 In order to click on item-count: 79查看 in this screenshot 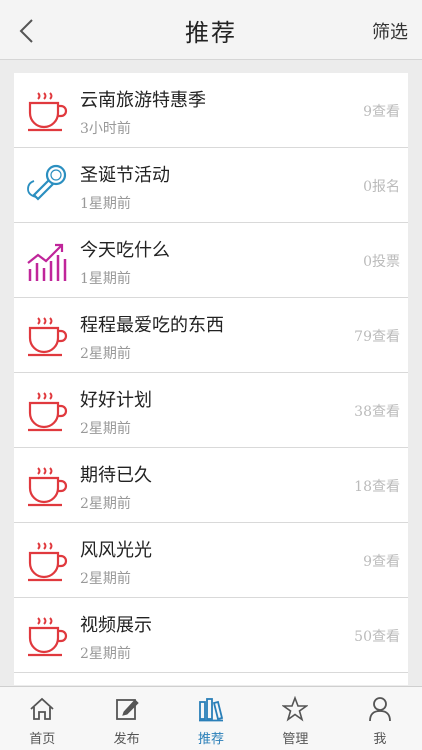, I will do `click(377, 337)`.